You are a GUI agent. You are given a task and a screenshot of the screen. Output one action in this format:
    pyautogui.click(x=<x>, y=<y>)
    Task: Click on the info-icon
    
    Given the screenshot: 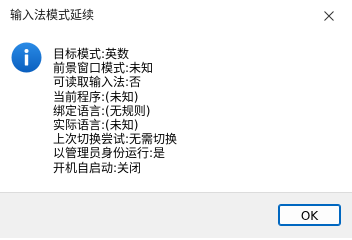 What is the action you would take?
    pyautogui.click(x=26, y=57)
    